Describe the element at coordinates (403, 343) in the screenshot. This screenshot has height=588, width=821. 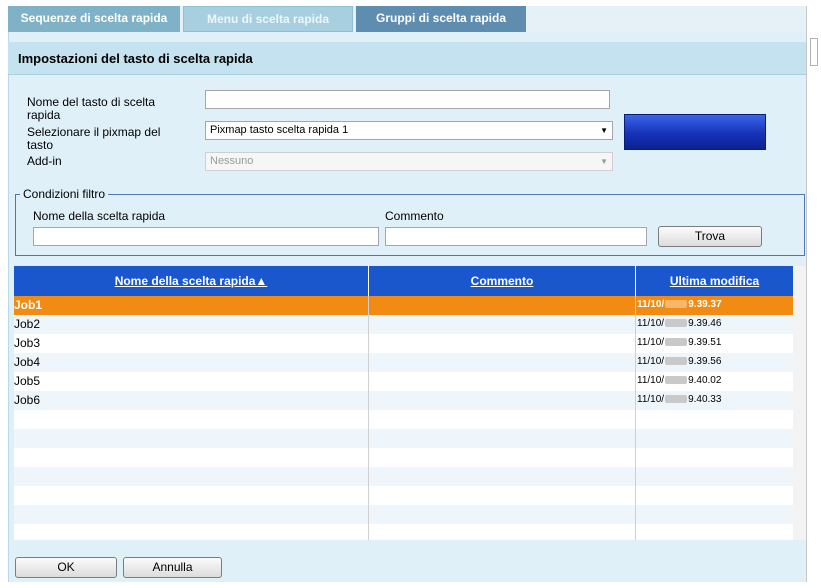
I see `table-row: Job3 11/10/9.39.51` at that location.